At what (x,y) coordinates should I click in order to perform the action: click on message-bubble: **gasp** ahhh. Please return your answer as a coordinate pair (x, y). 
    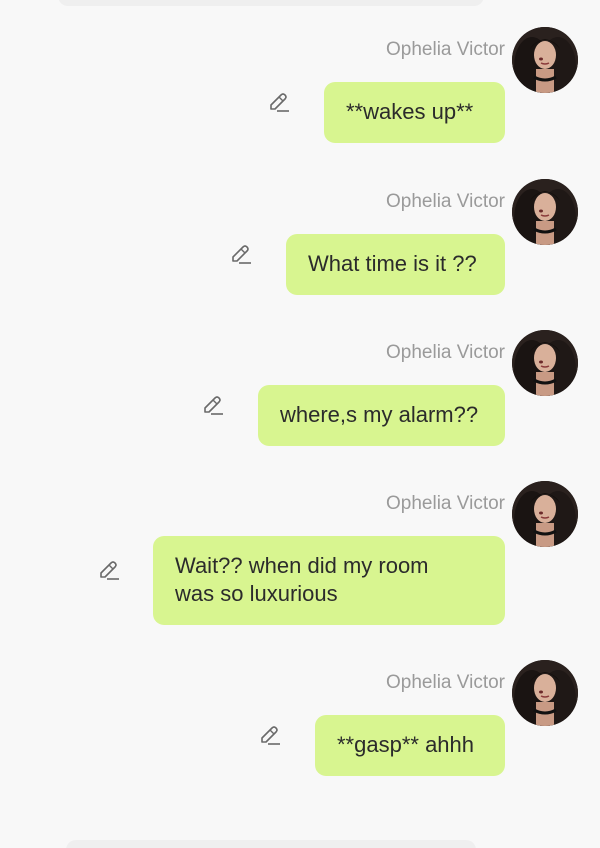
    Looking at the image, I should click on (410, 745).